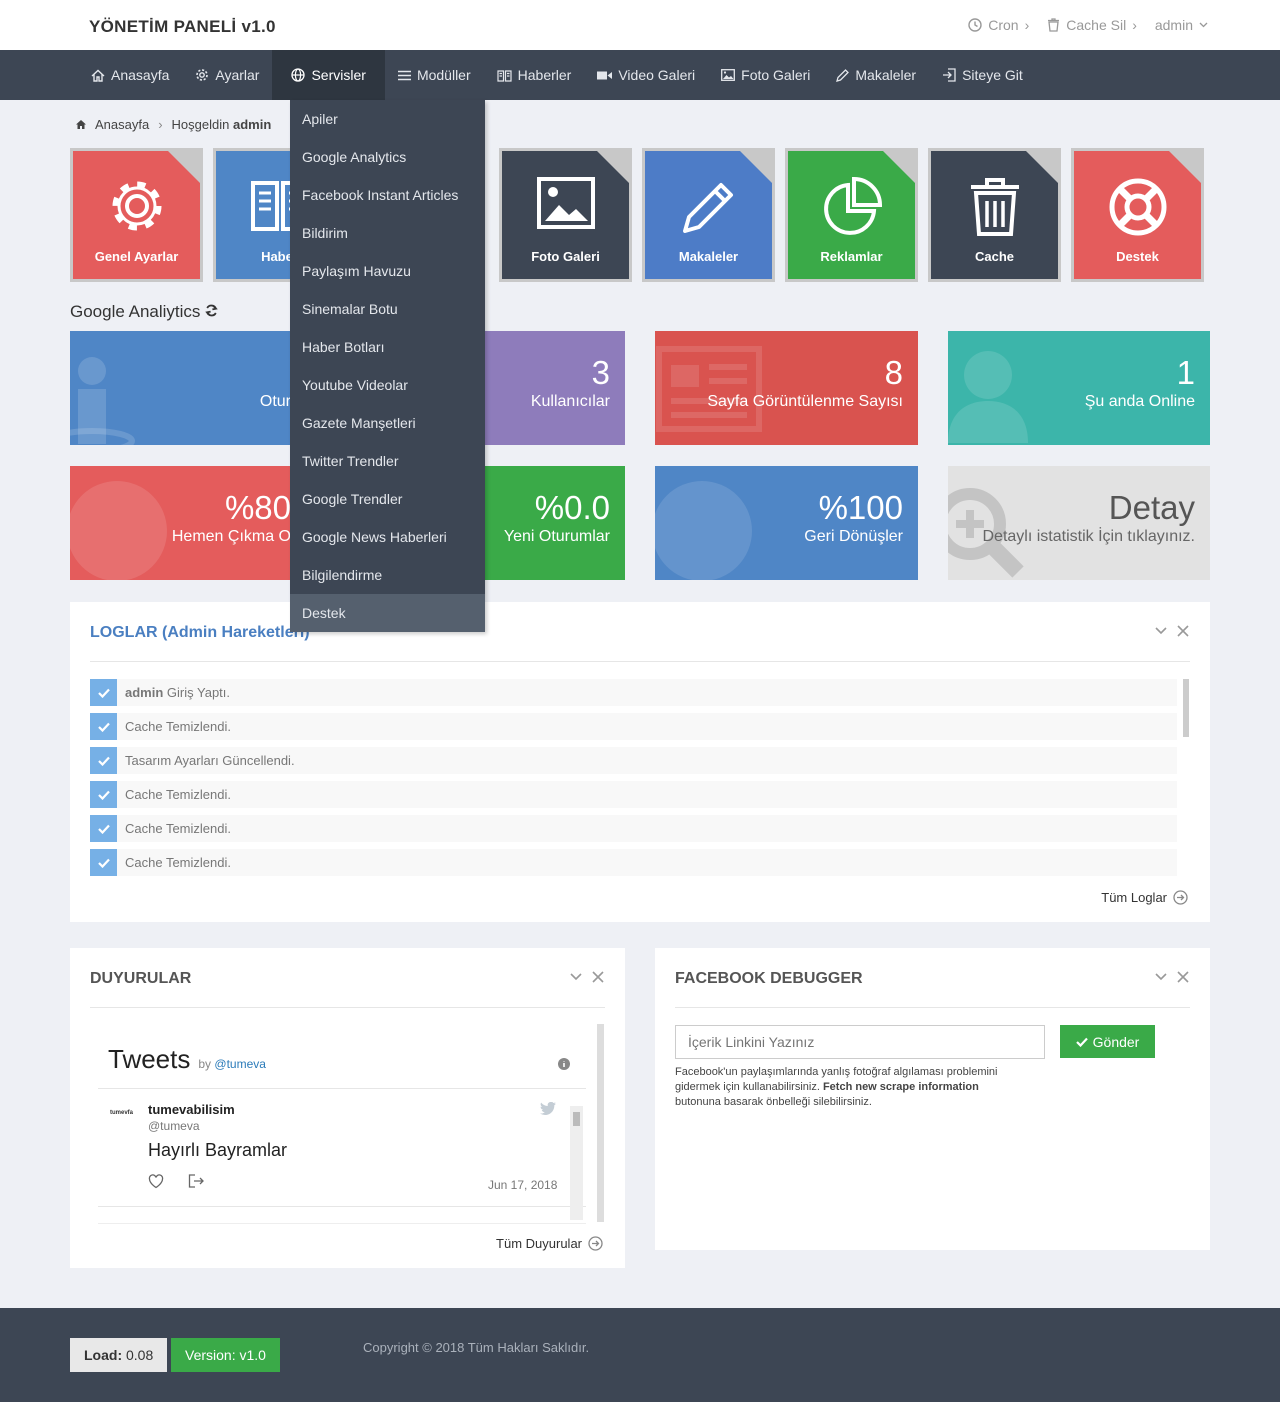  Describe the element at coordinates (225, 1355) in the screenshot. I see `version-badge: Version: v1.0` at that location.